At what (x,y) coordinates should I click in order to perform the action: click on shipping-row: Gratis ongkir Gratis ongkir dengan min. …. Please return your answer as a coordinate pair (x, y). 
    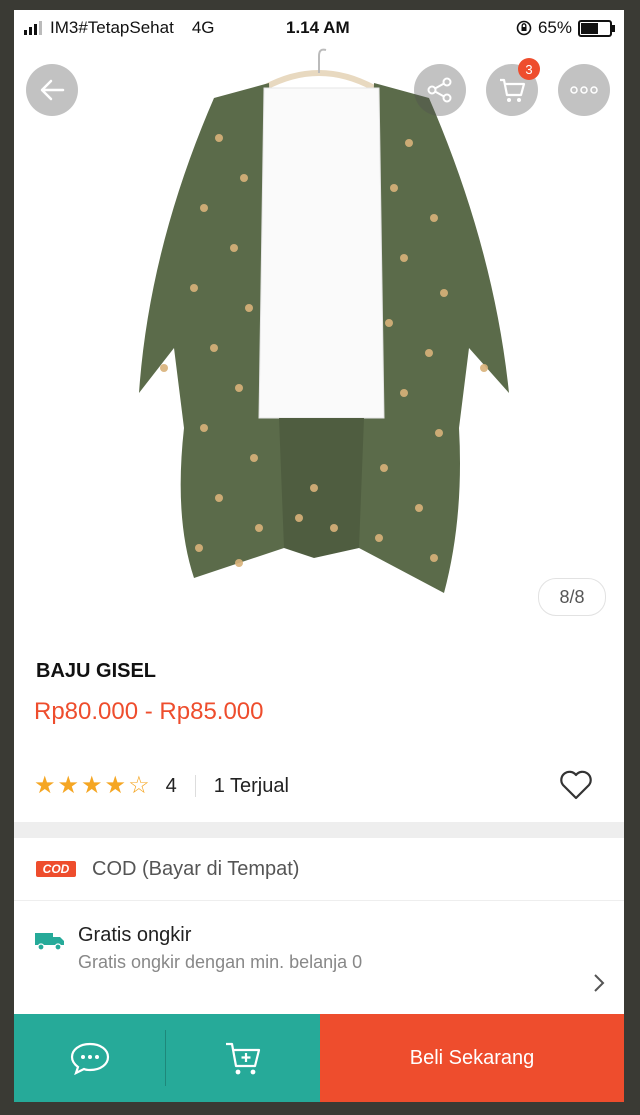
    Looking at the image, I should click on (319, 956).